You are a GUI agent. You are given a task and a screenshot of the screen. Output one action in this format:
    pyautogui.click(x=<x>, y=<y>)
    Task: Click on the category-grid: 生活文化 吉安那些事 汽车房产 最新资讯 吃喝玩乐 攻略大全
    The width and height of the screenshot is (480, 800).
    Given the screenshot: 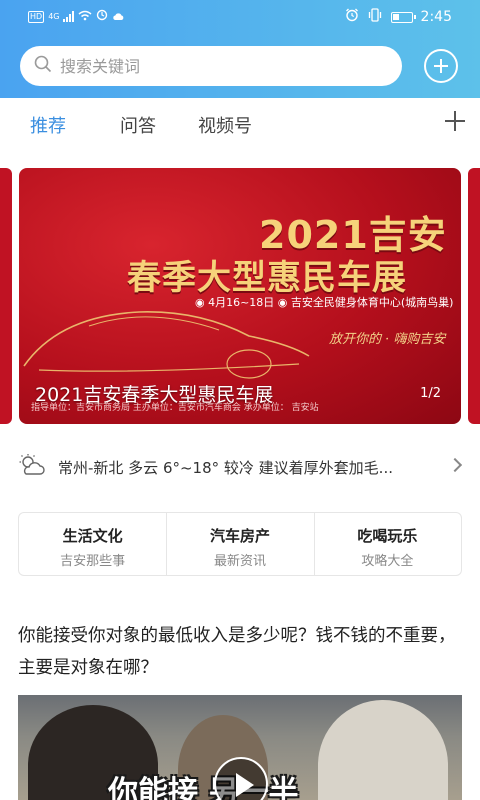 What is the action you would take?
    pyautogui.click(x=240, y=544)
    